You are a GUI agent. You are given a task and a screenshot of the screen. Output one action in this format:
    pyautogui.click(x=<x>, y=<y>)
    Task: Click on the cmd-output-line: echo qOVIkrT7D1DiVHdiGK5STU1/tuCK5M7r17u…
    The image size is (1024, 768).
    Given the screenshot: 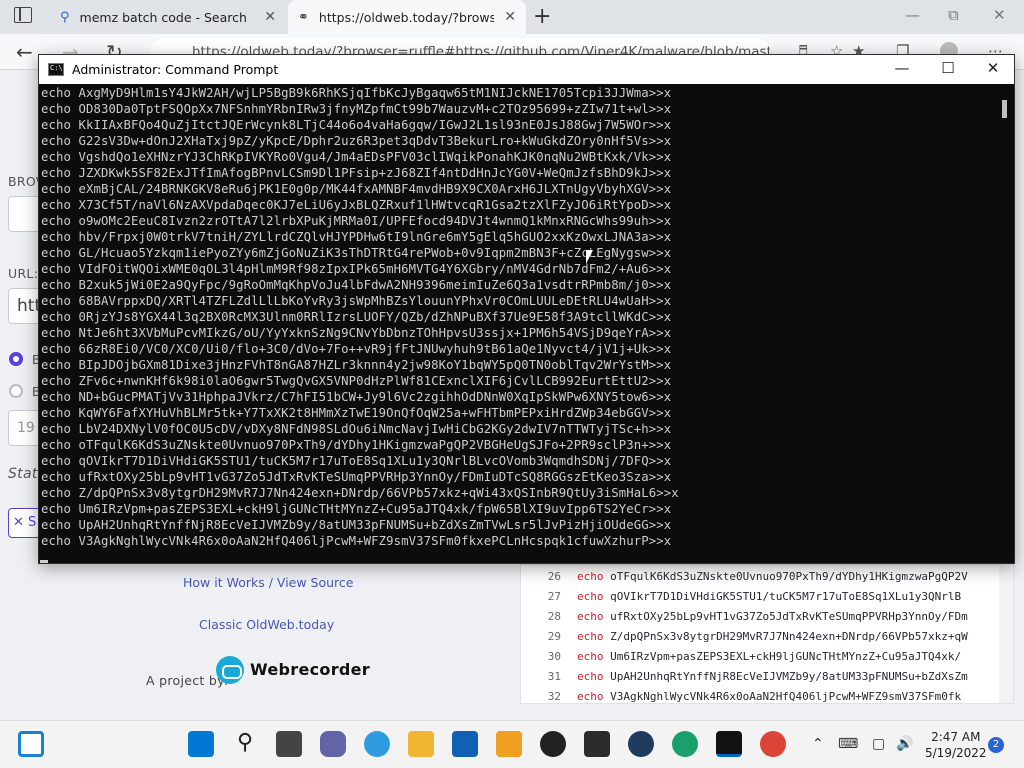 What is the action you would take?
    pyautogui.click(x=356, y=461)
    